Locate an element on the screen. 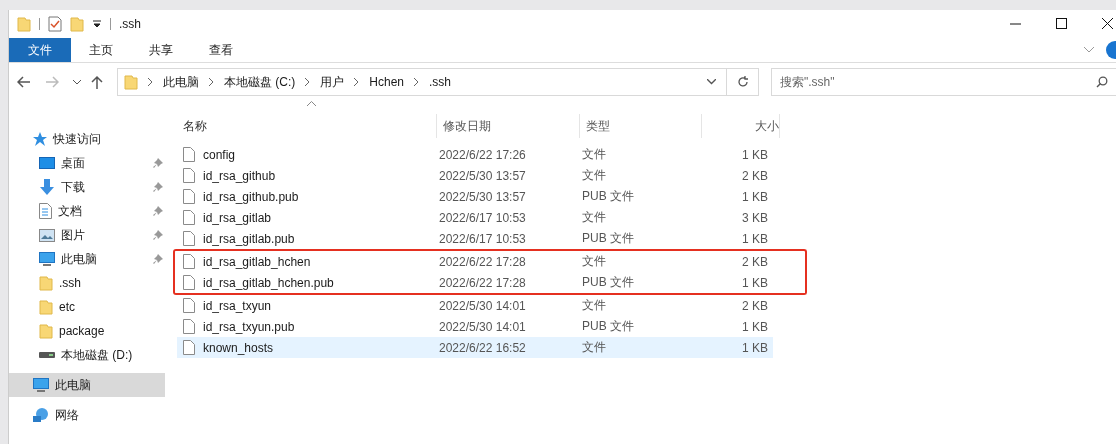 The image size is (1116, 444). close-icon is located at coordinates (1108, 24).